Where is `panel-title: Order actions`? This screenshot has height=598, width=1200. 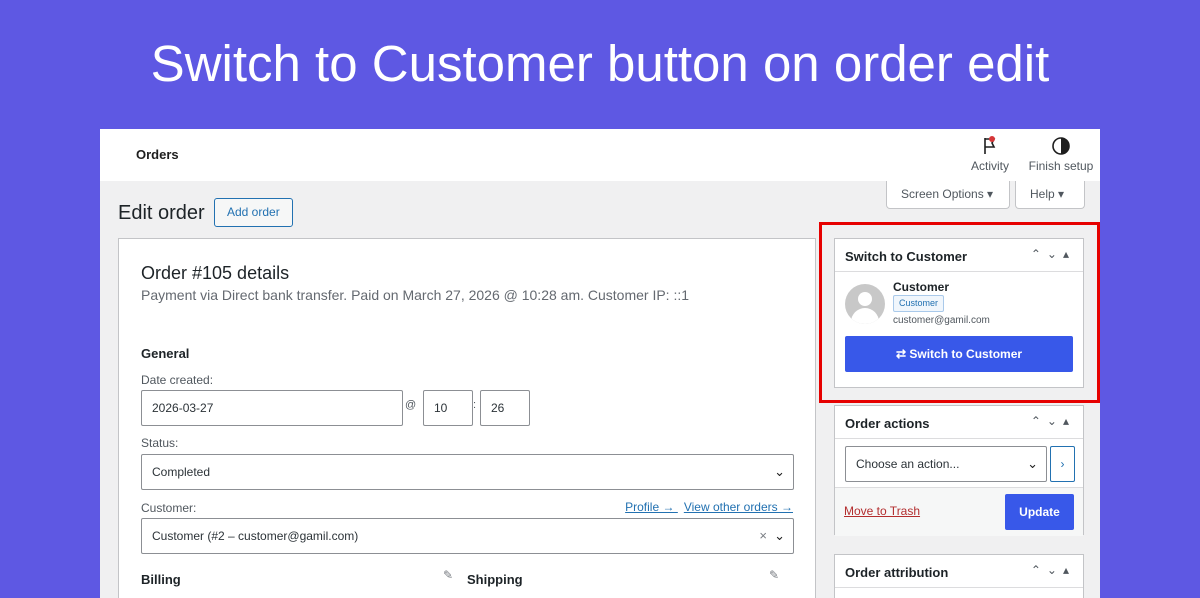
panel-title: Order actions is located at coordinates (887, 423).